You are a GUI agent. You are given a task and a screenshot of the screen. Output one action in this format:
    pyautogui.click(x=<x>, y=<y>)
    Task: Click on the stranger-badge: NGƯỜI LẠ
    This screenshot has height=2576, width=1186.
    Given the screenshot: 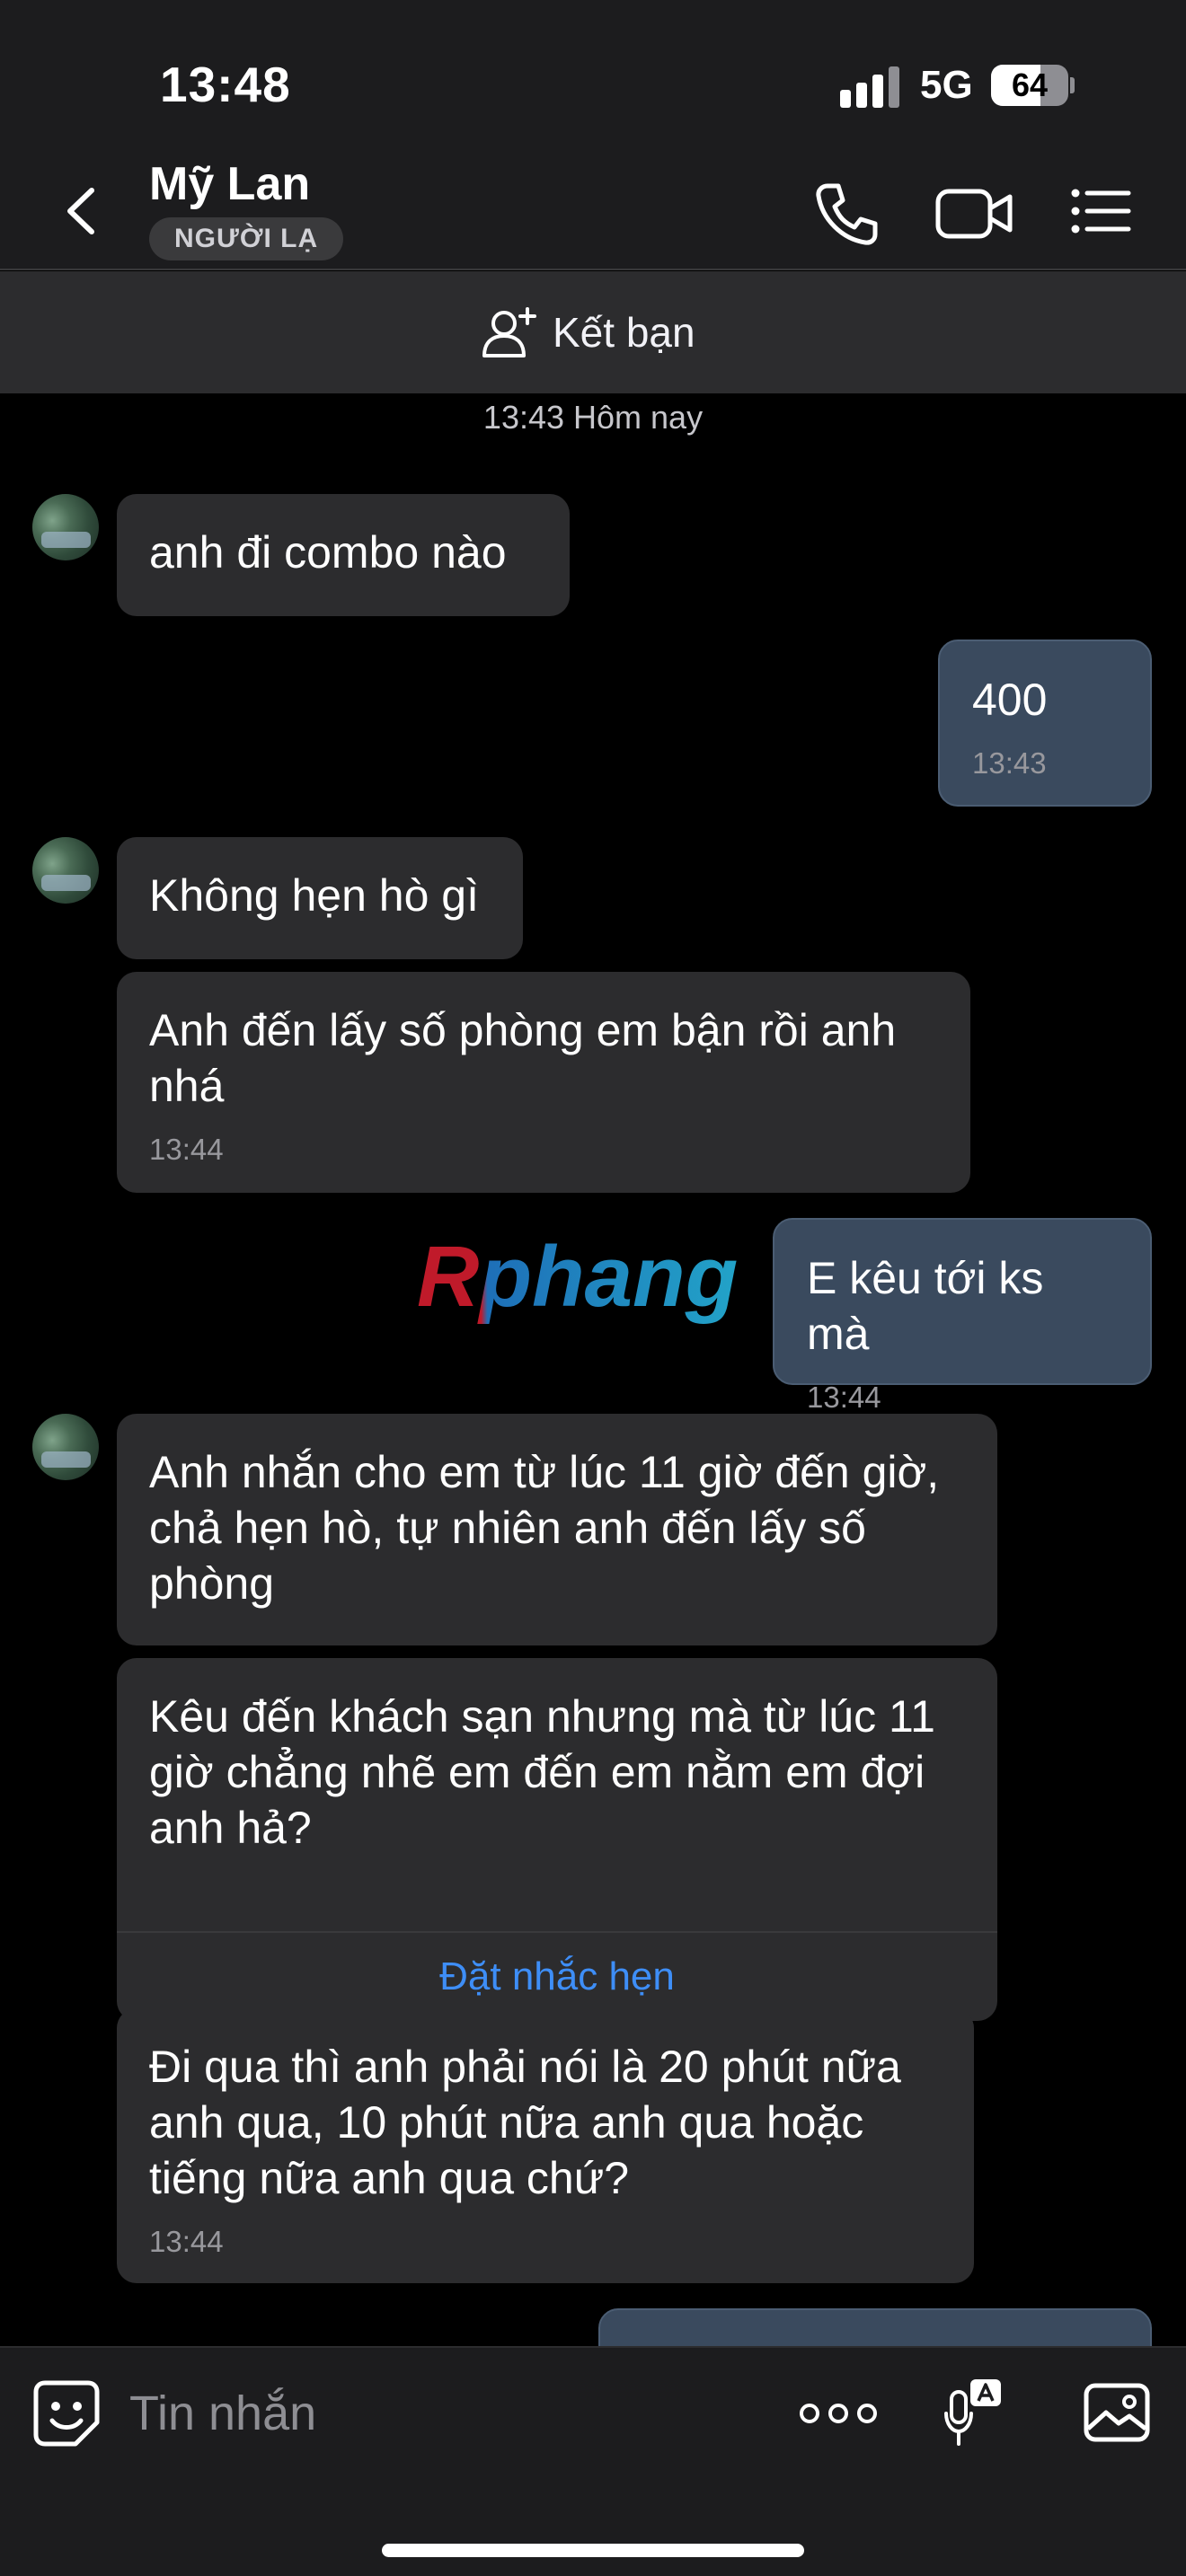 What is the action you would take?
    pyautogui.click(x=246, y=238)
    